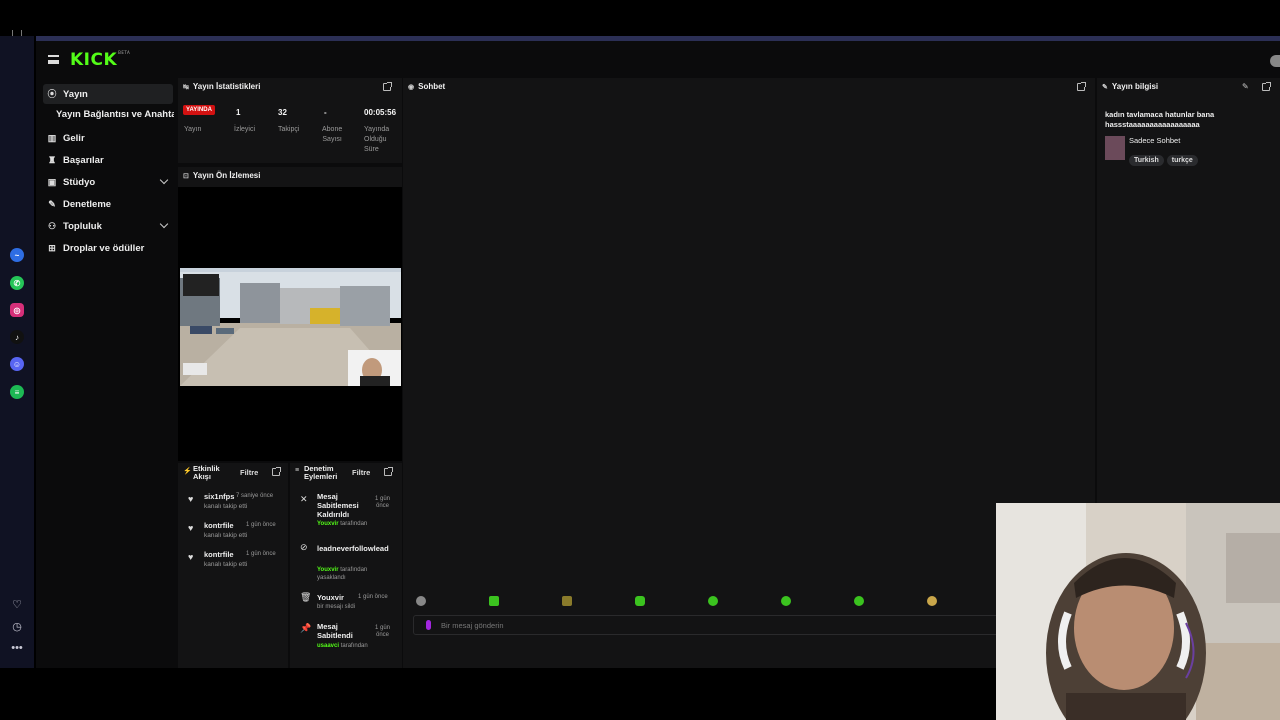 This screenshot has height=720, width=1280. Describe the element at coordinates (187, 471) in the screenshot. I see `bolt-icon: ⚡` at that location.